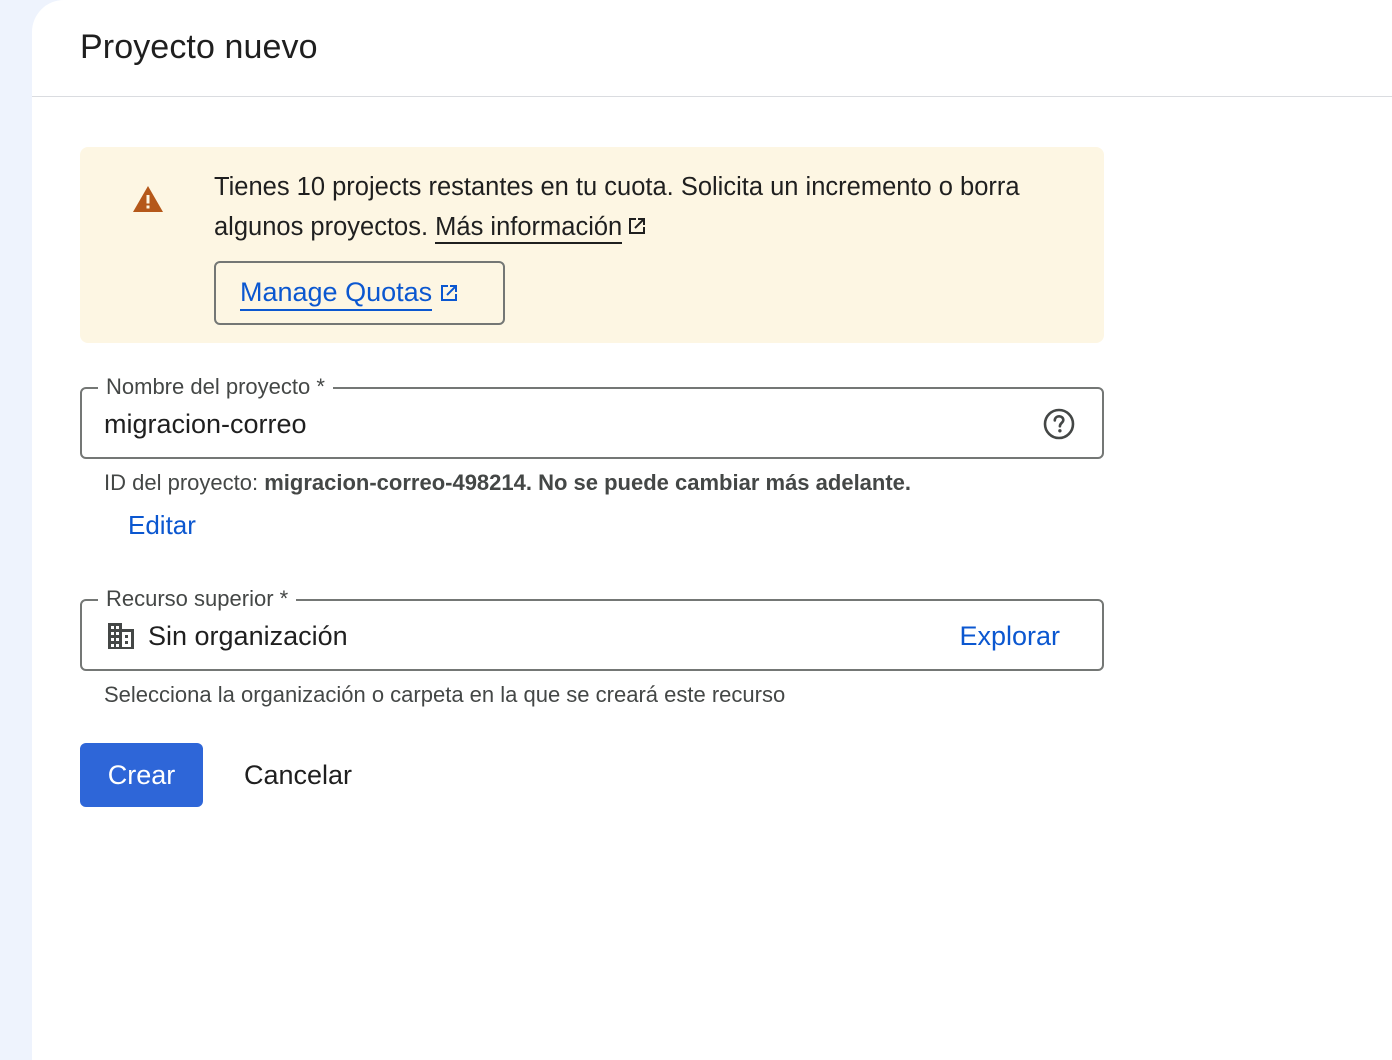 The image size is (1392, 1060). What do you see at coordinates (529, 228) in the screenshot?
I see `more-info-link: Más información` at bounding box center [529, 228].